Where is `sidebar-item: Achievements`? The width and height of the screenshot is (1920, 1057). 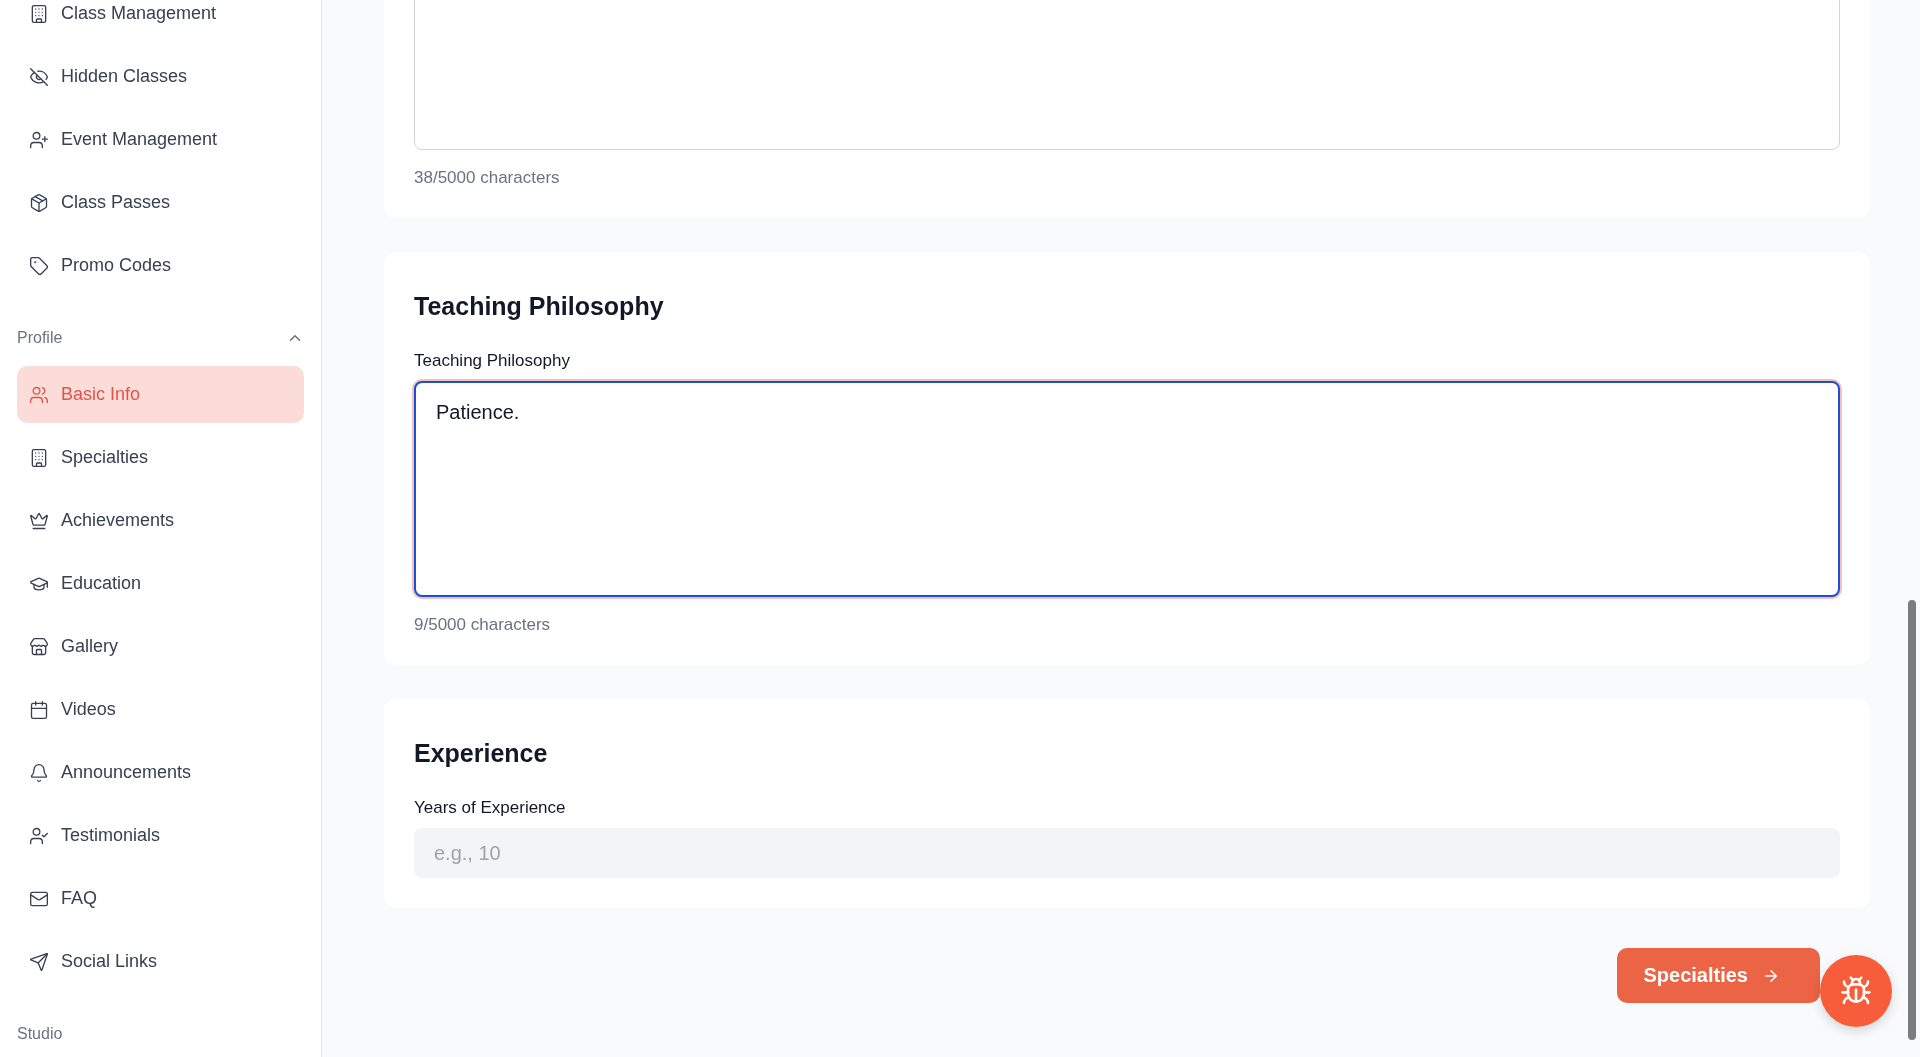
sidebar-item: Achievements is located at coordinates (160, 520).